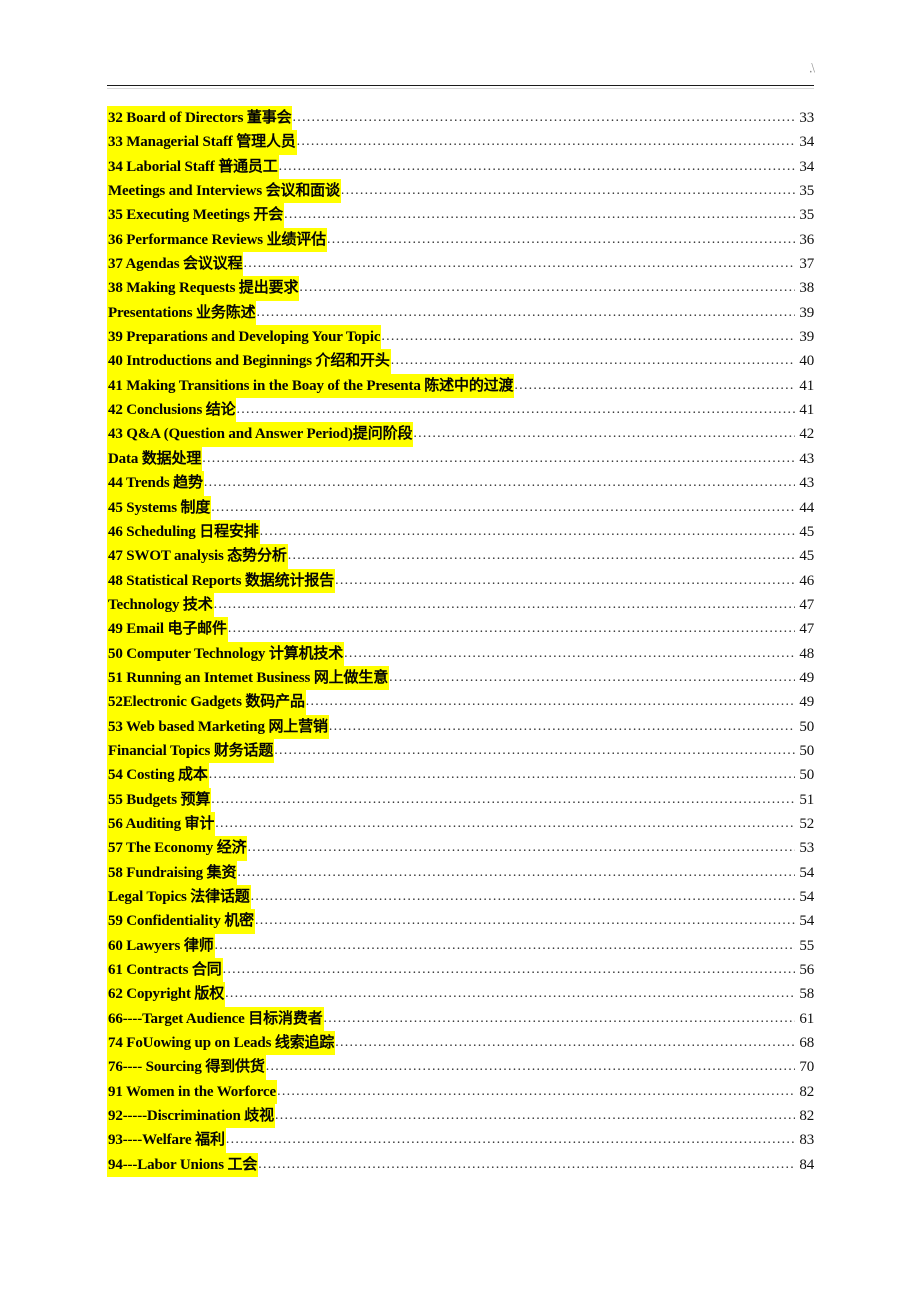 Image resolution: width=920 pixels, height=1302 pixels. I want to click on toc-entry-label: 61 Contracts 合同, so click(165, 970).